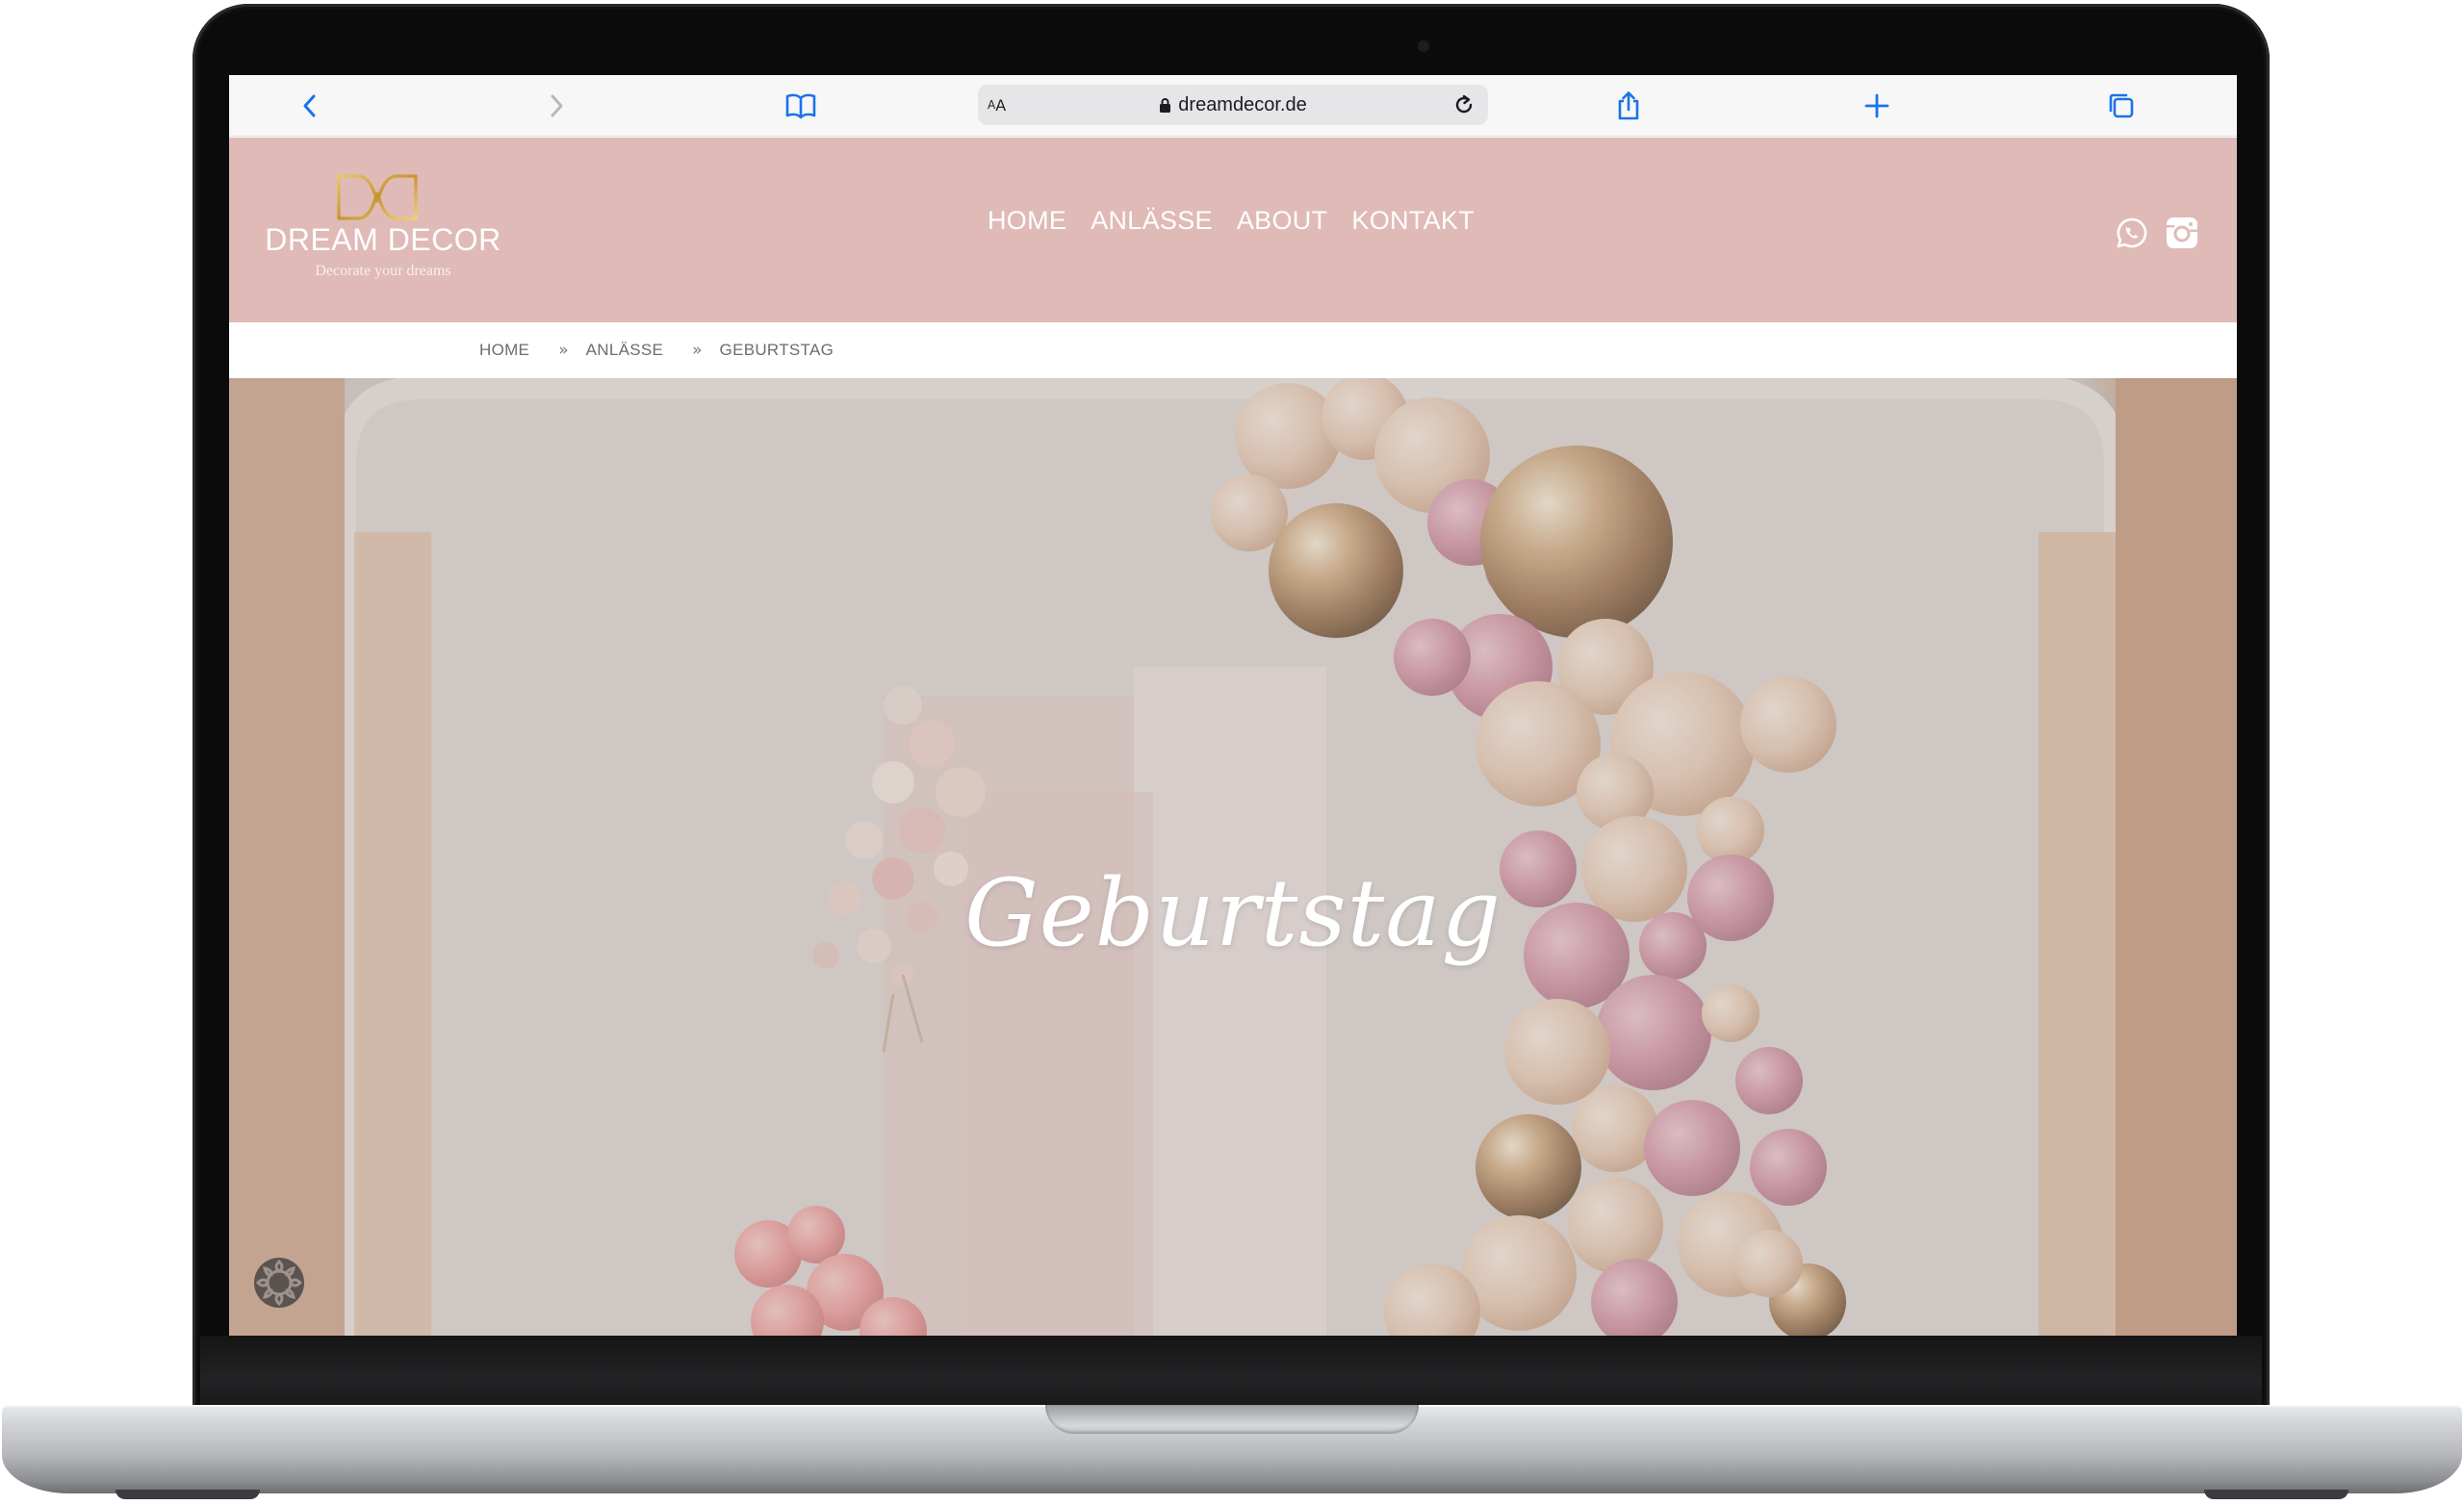 The image size is (2464, 1505). I want to click on breadcrumb-current: GEBURTSTAG, so click(776, 350).